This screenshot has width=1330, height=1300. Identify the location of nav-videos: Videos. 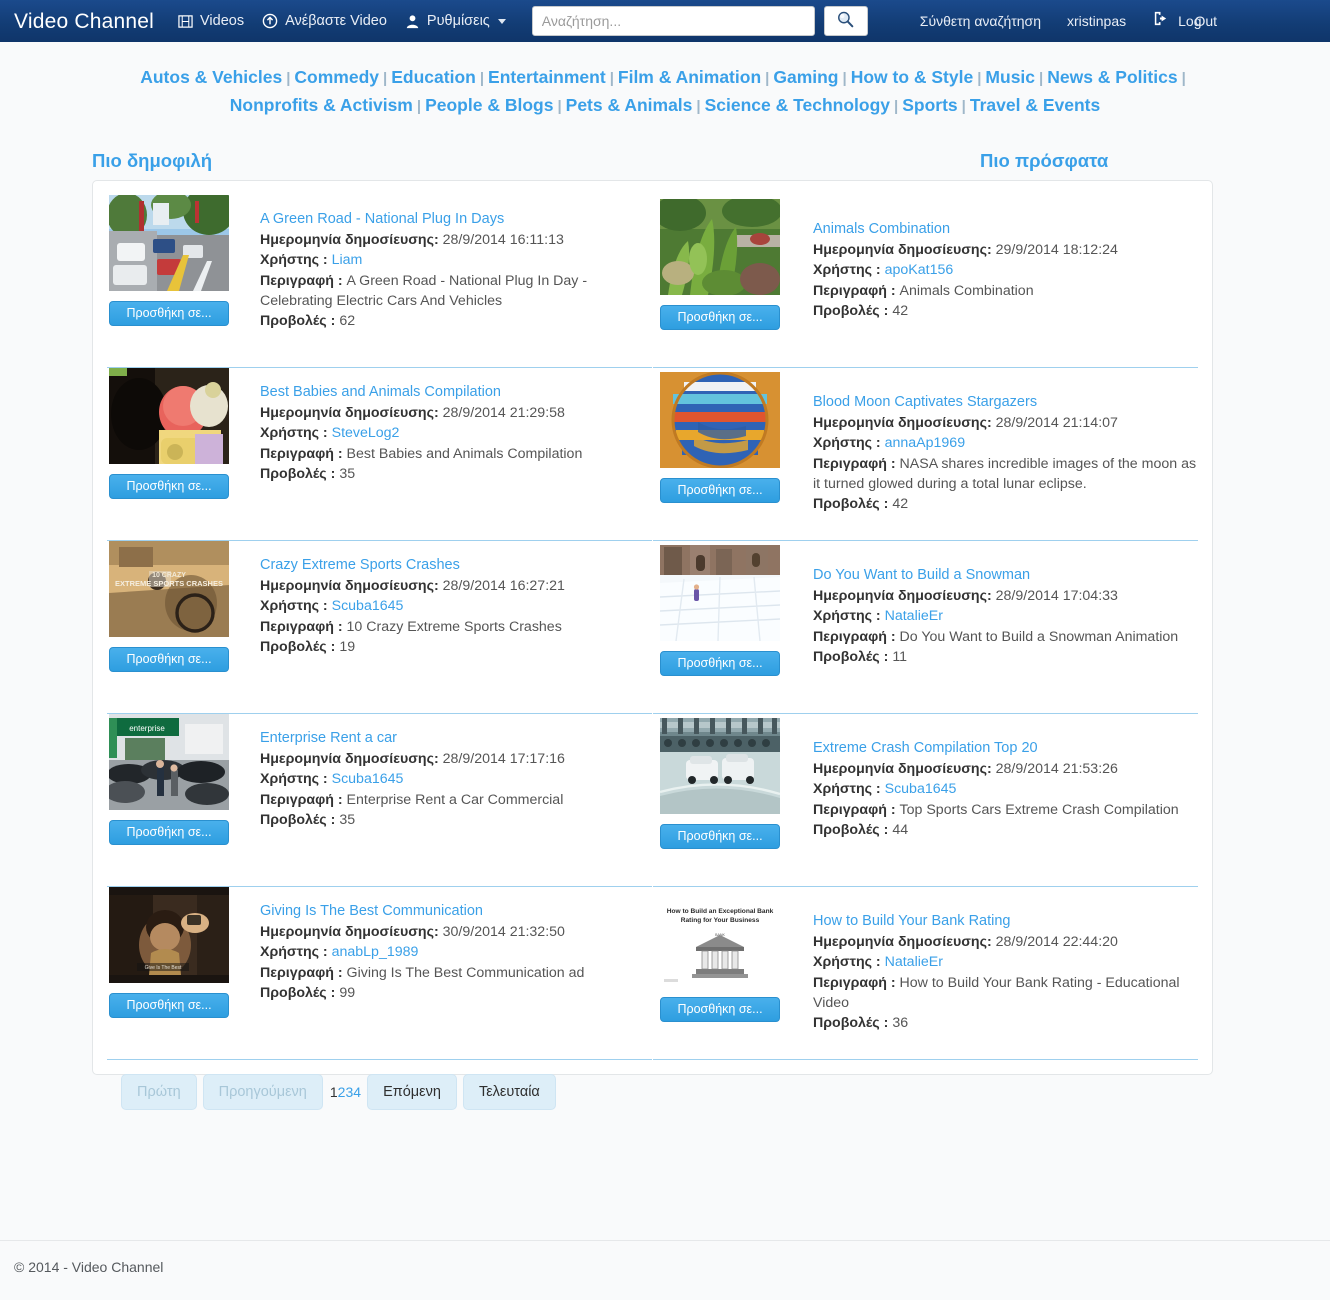
(211, 21).